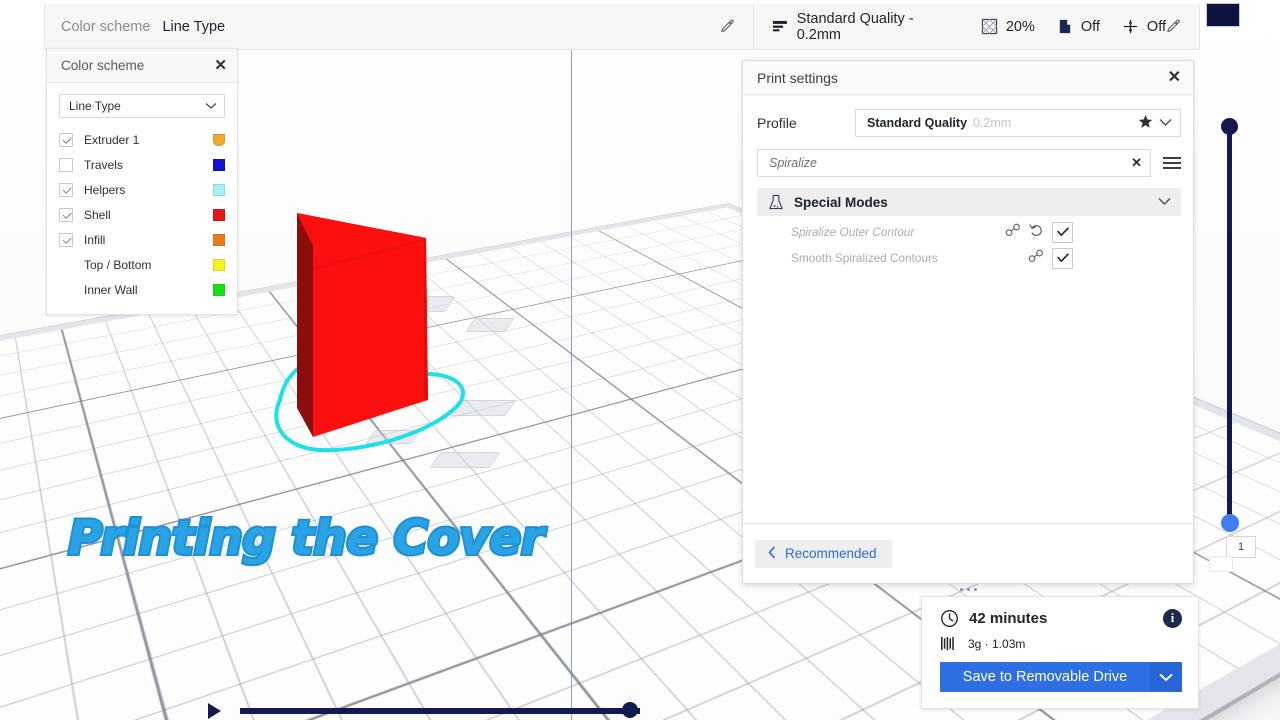  Describe the element at coordinates (1144, 26) in the screenshot. I see `toolbar-adhesion: Off` at that location.